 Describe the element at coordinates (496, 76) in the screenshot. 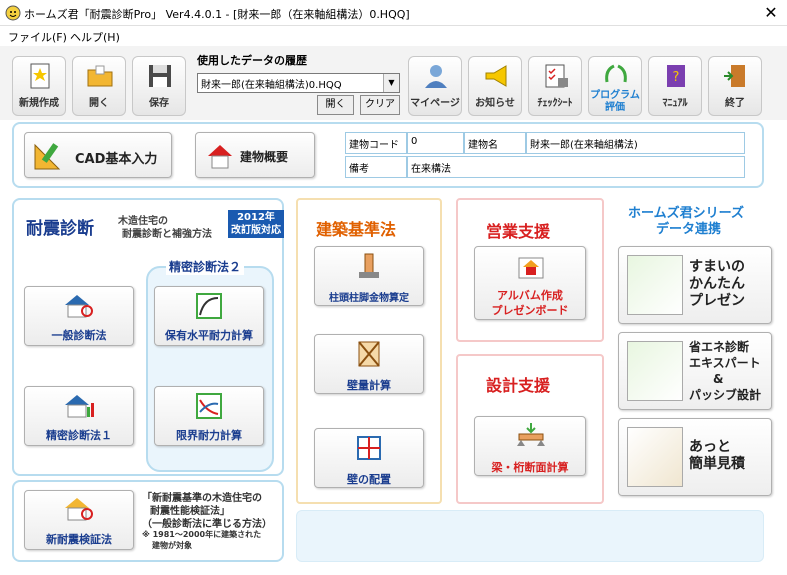

I see `megaphone-icon` at that location.